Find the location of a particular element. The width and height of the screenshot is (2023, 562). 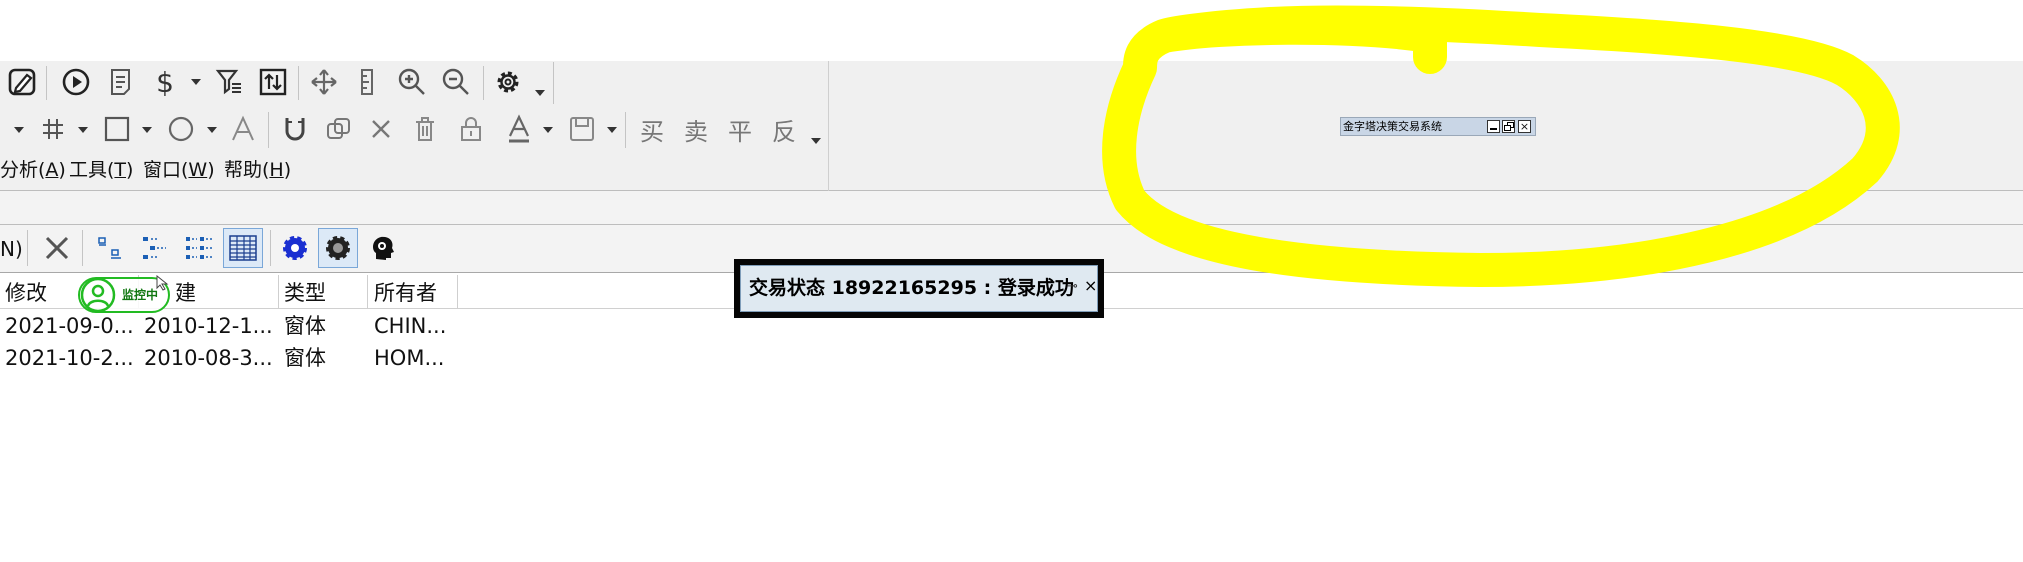

trade-status-inner: 交易状态 18922165295 : 登录成功 ⊸ × is located at coordinates (919, 288).